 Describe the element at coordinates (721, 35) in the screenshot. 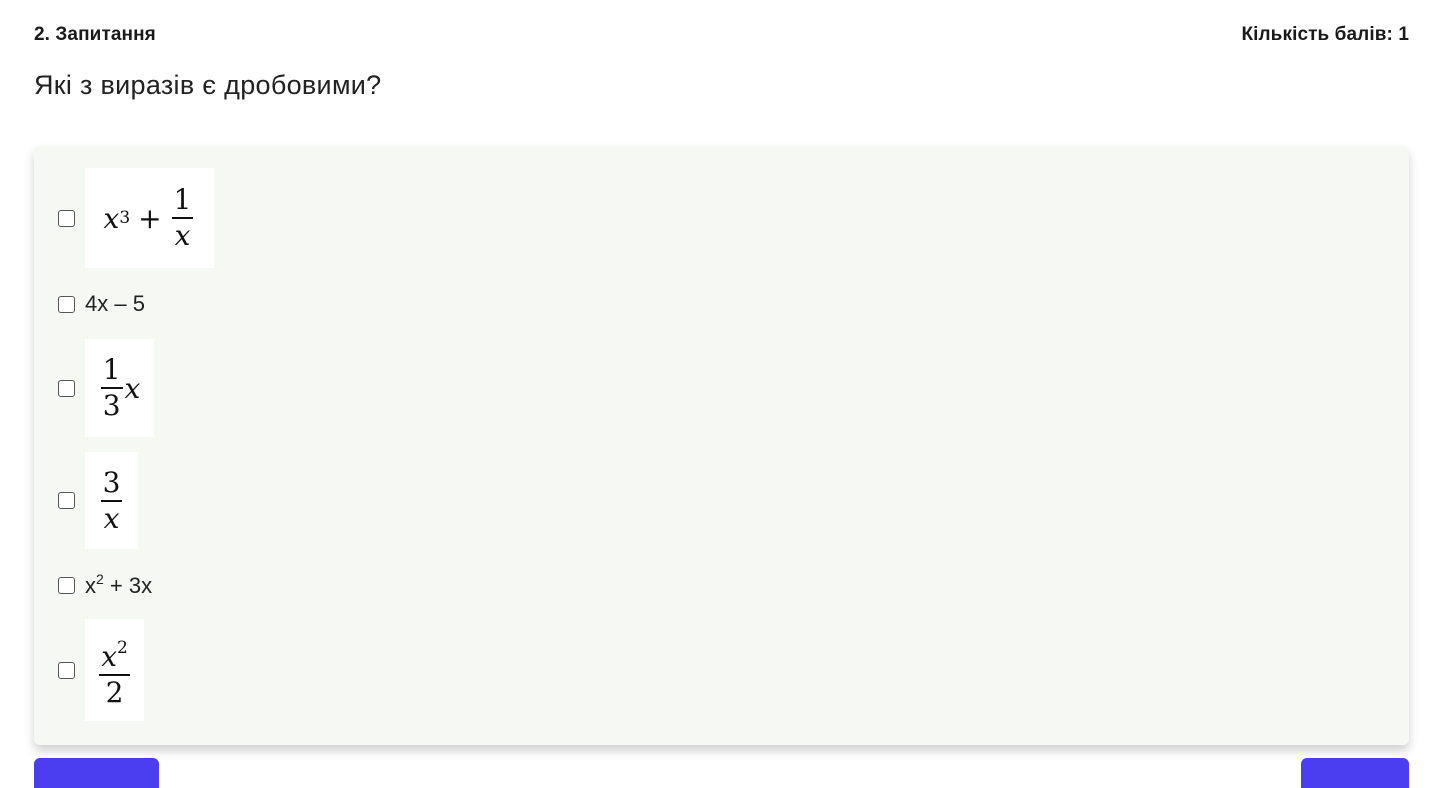

I see `question-header: 2. Запитання Кількість балів: 1` at that location.